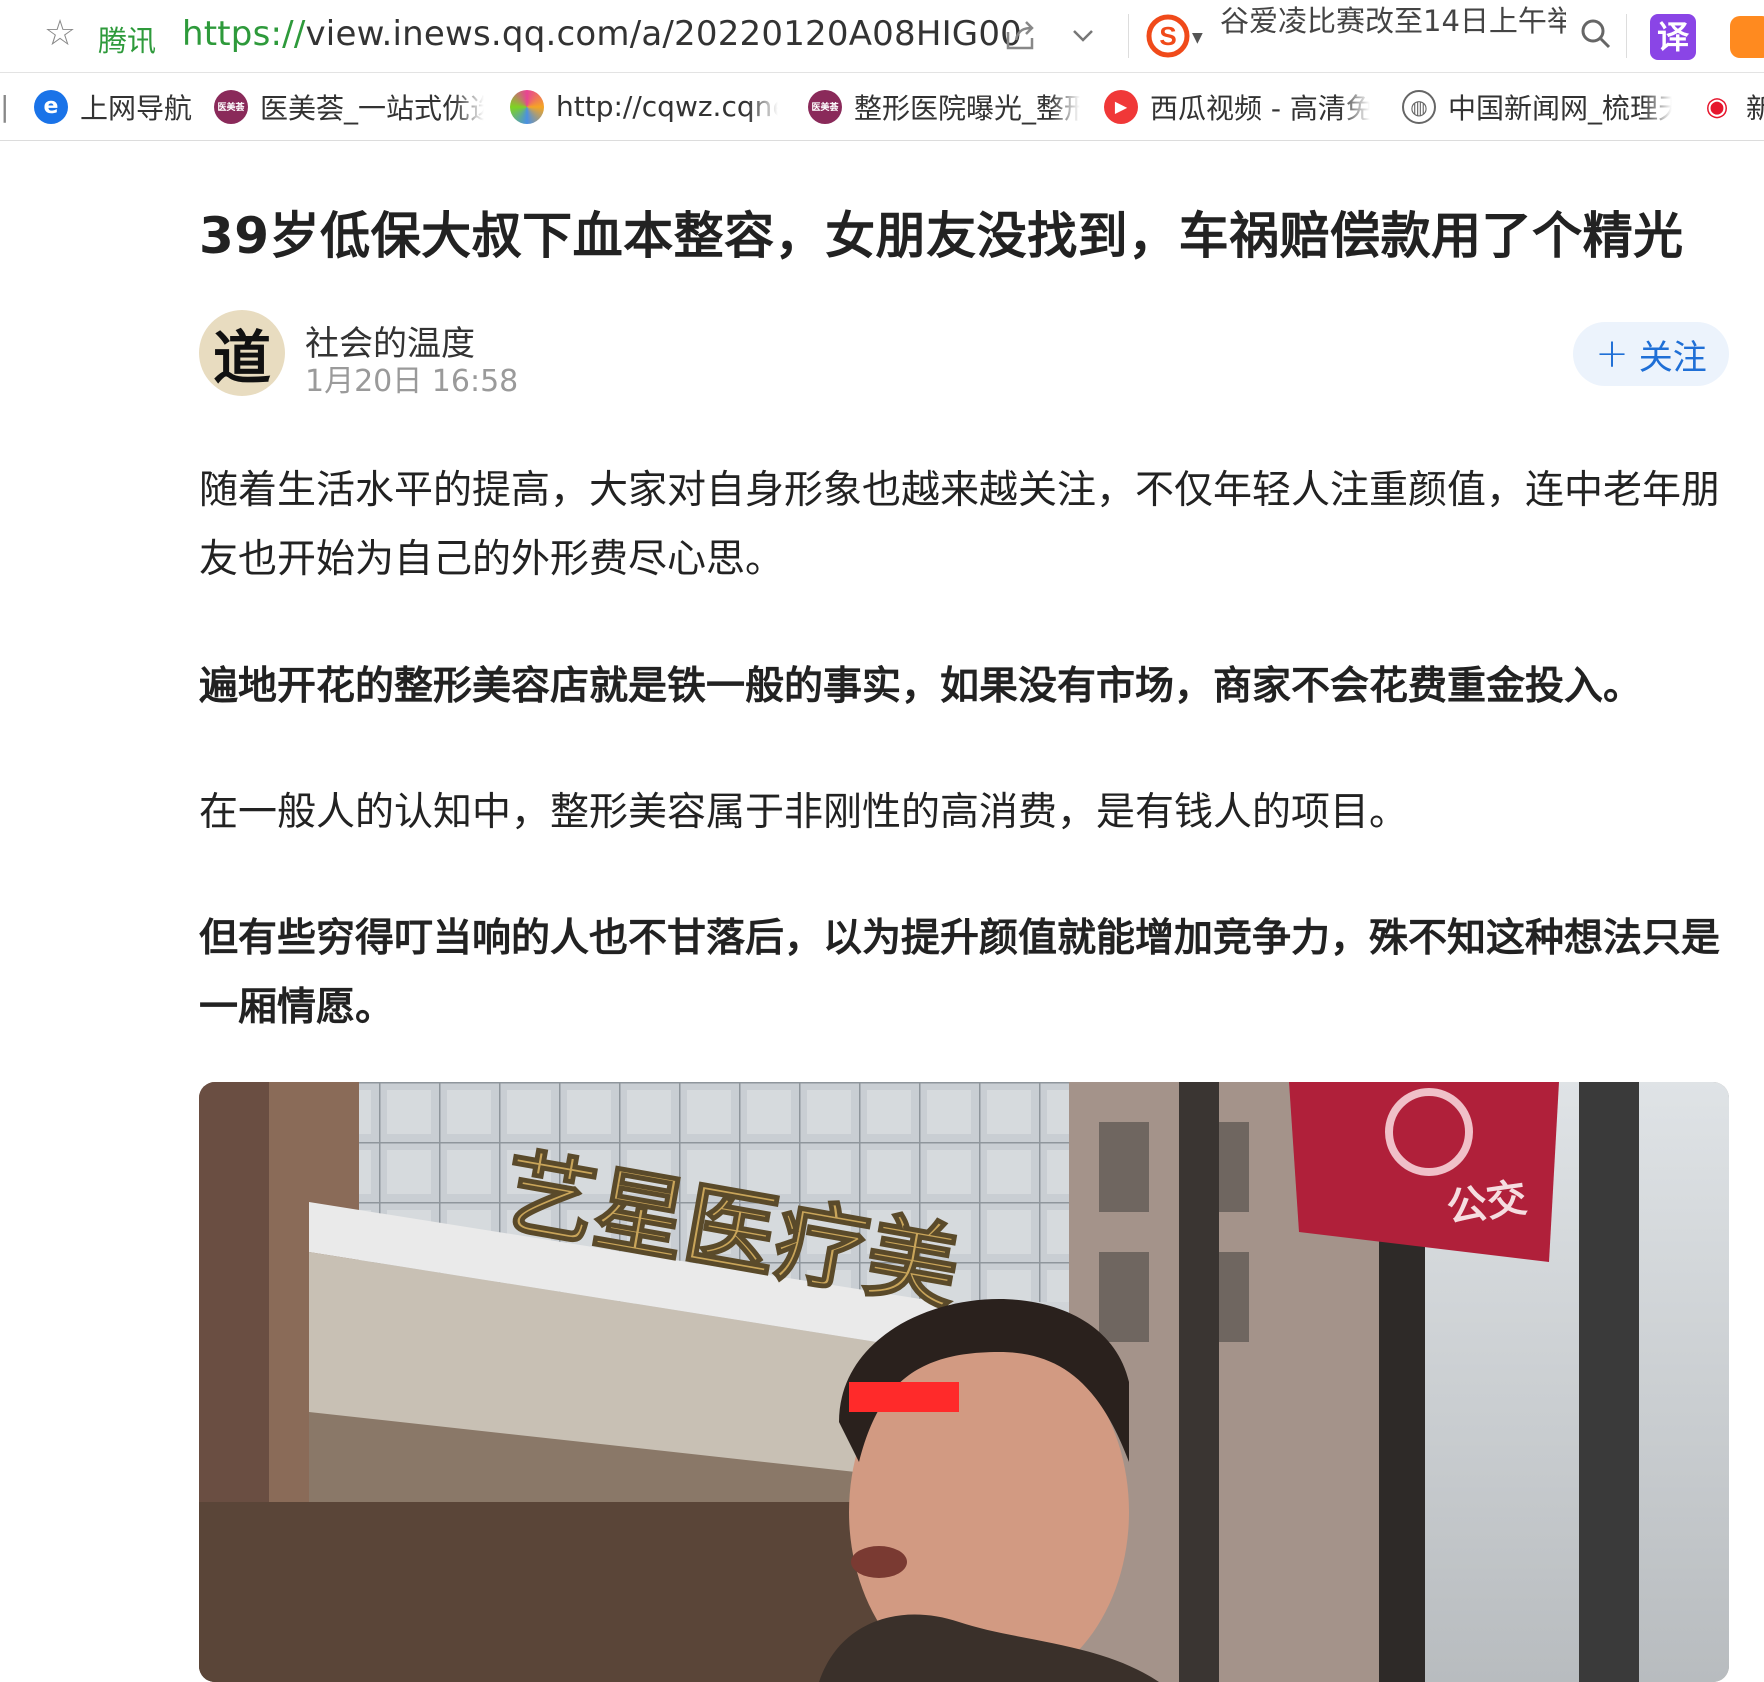 This screenshot has width=1764, height=1682. Describe the element at coordinates (1717, 106) in the screenshot. I see `weibo-icon: ◉` at that location.